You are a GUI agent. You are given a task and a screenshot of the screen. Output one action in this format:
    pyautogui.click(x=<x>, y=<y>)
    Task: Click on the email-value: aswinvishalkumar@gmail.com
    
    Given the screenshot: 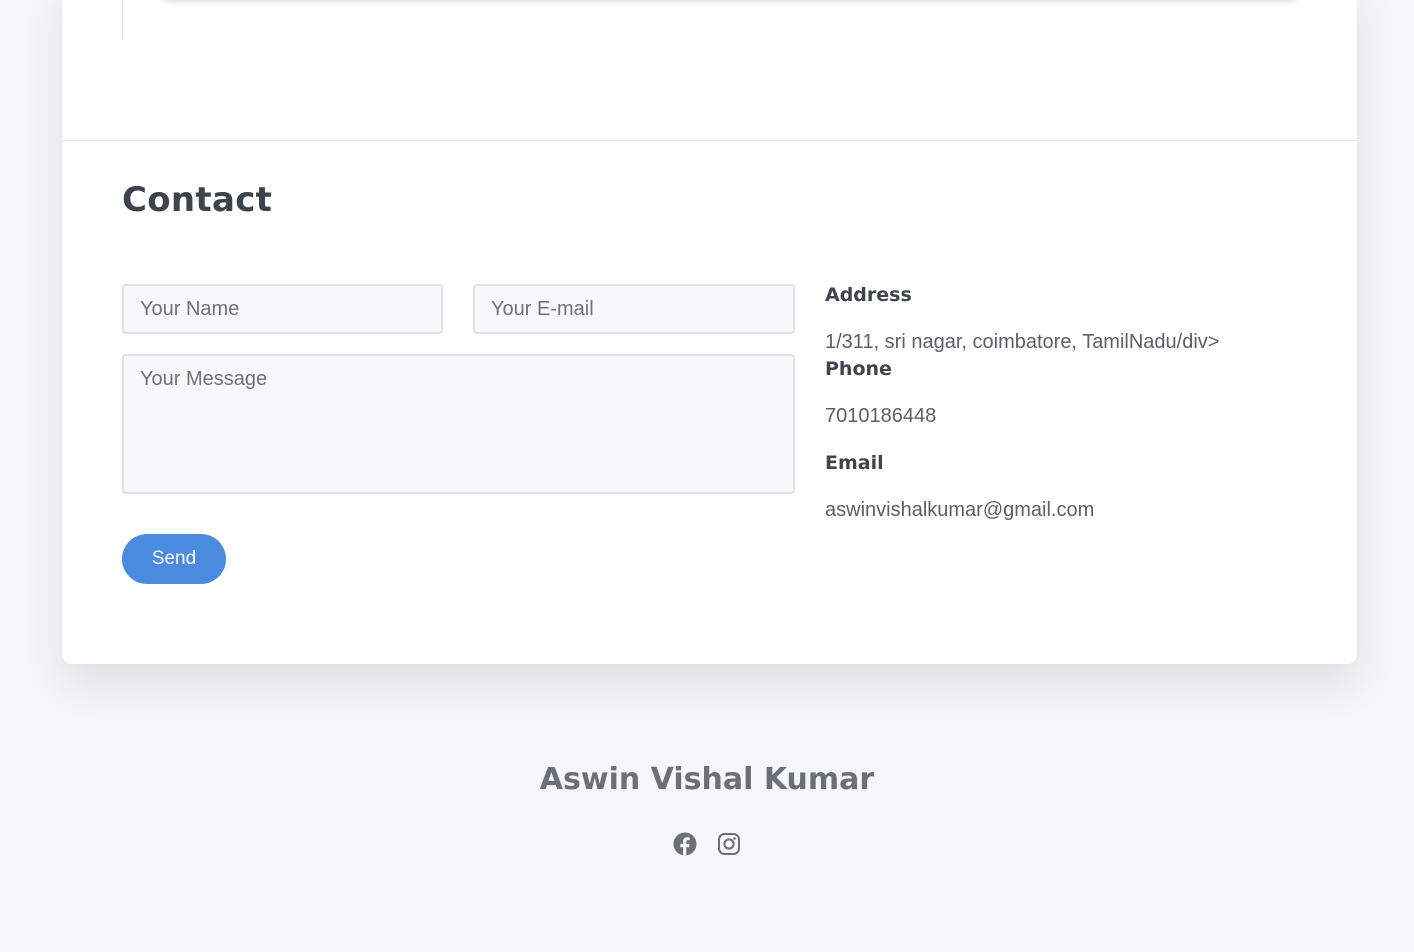 What is the action you would take?
    pyautogui.click(x=960, y=510)
    